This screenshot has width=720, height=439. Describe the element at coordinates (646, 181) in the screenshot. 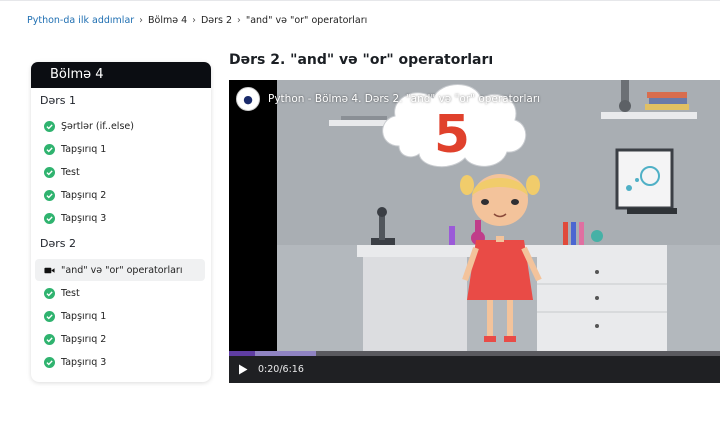

I see `monitor-illustration` at that location.